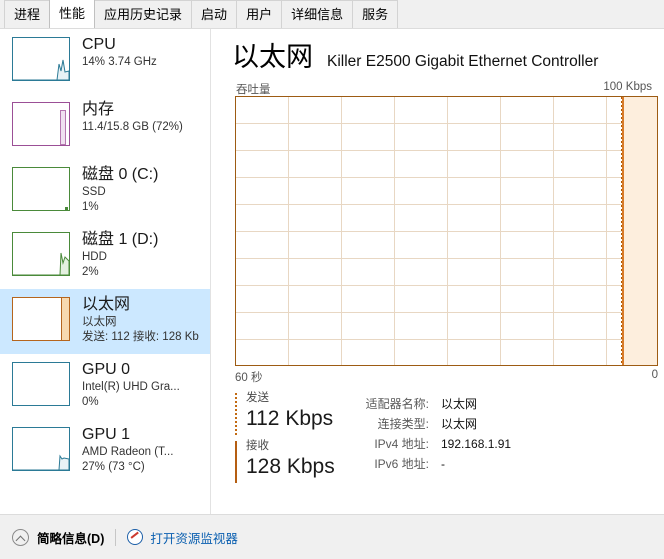  What do you see at coordinates (432, 444) in the screenshot?
I see `info-row-ipv4: IPv4 地址: 192.168.1.91` at bounding box center [432, 444].